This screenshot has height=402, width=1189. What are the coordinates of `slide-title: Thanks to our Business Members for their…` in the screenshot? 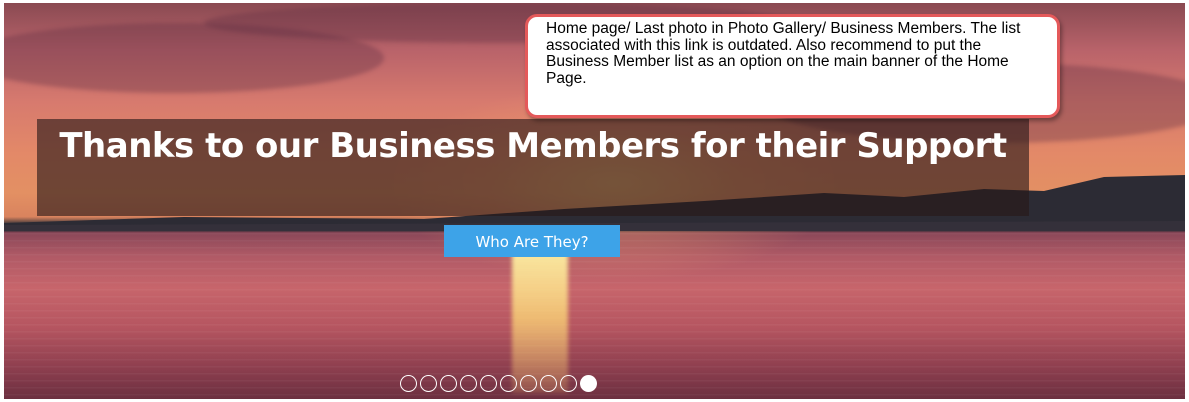 It's located at (533, 146).